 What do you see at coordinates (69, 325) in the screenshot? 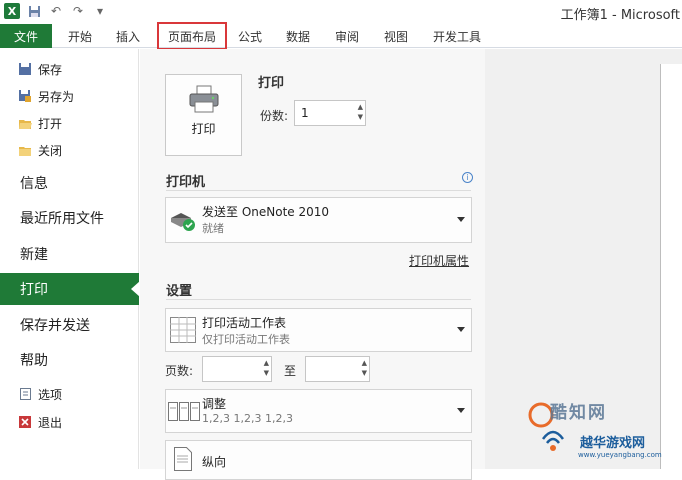
I see `nav-item-save-send: 保存并发送` at bounding box center [69, 325].